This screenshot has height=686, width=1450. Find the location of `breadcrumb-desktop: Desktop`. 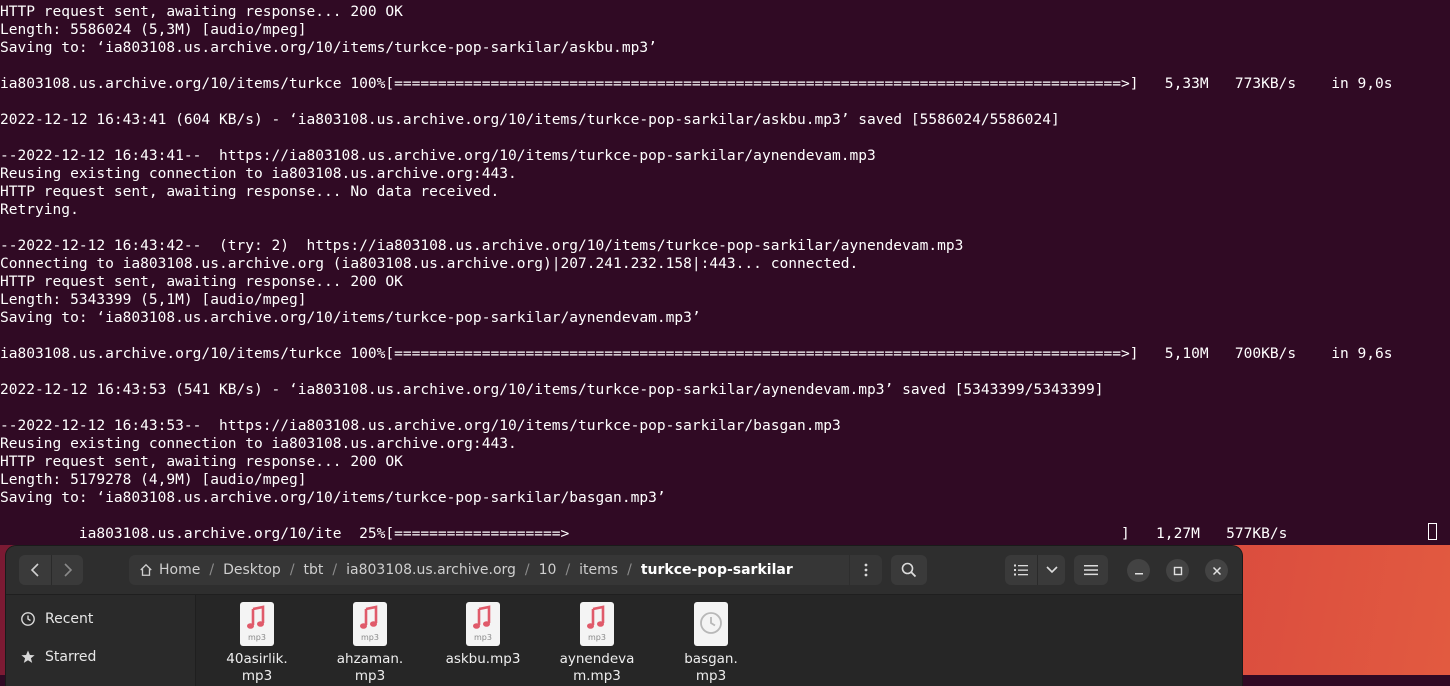

breadcrumb-desktop: Desktop is located at coordinates (252, 570).